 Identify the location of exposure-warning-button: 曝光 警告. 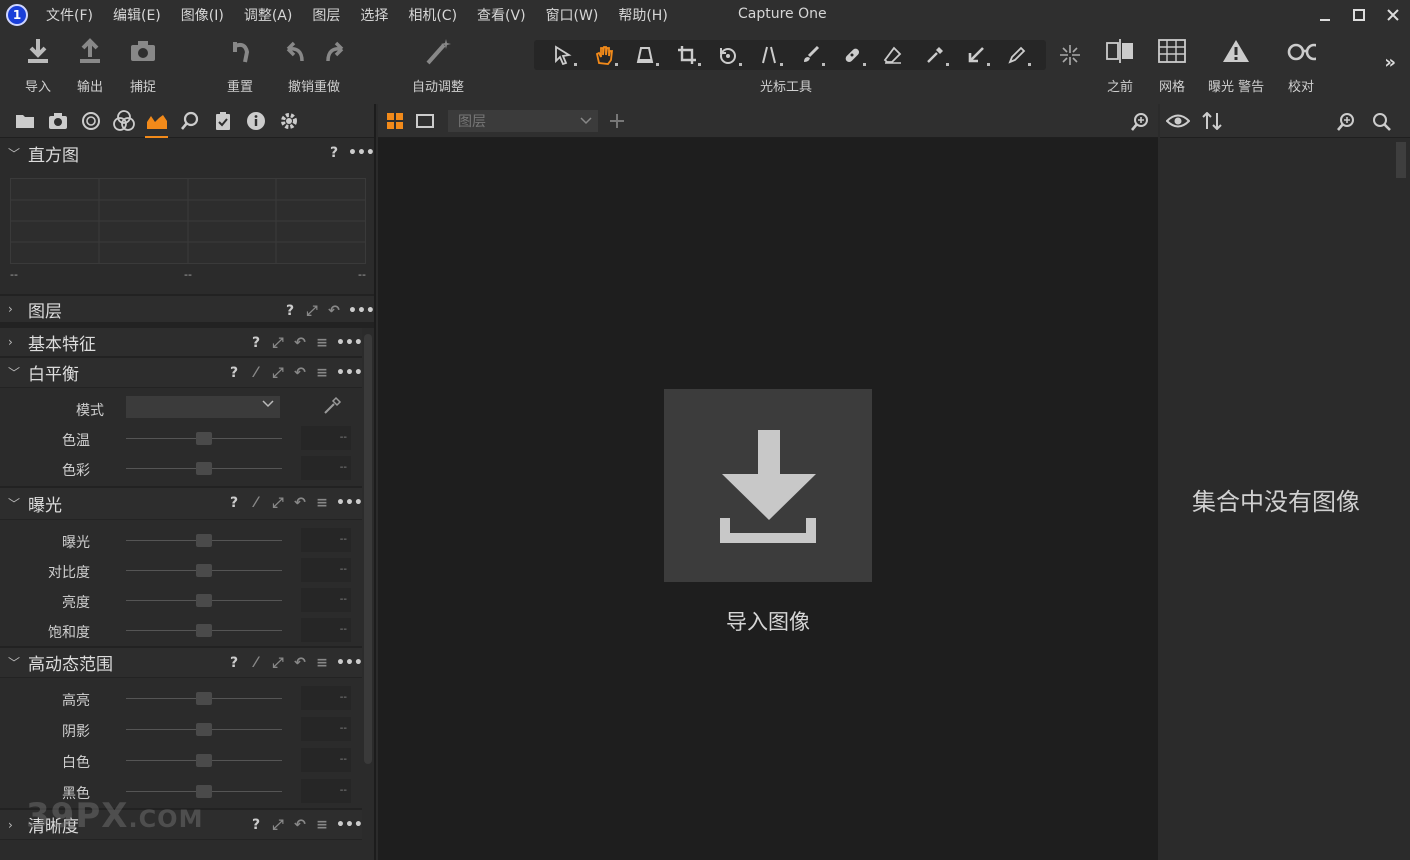
(1236, 65).